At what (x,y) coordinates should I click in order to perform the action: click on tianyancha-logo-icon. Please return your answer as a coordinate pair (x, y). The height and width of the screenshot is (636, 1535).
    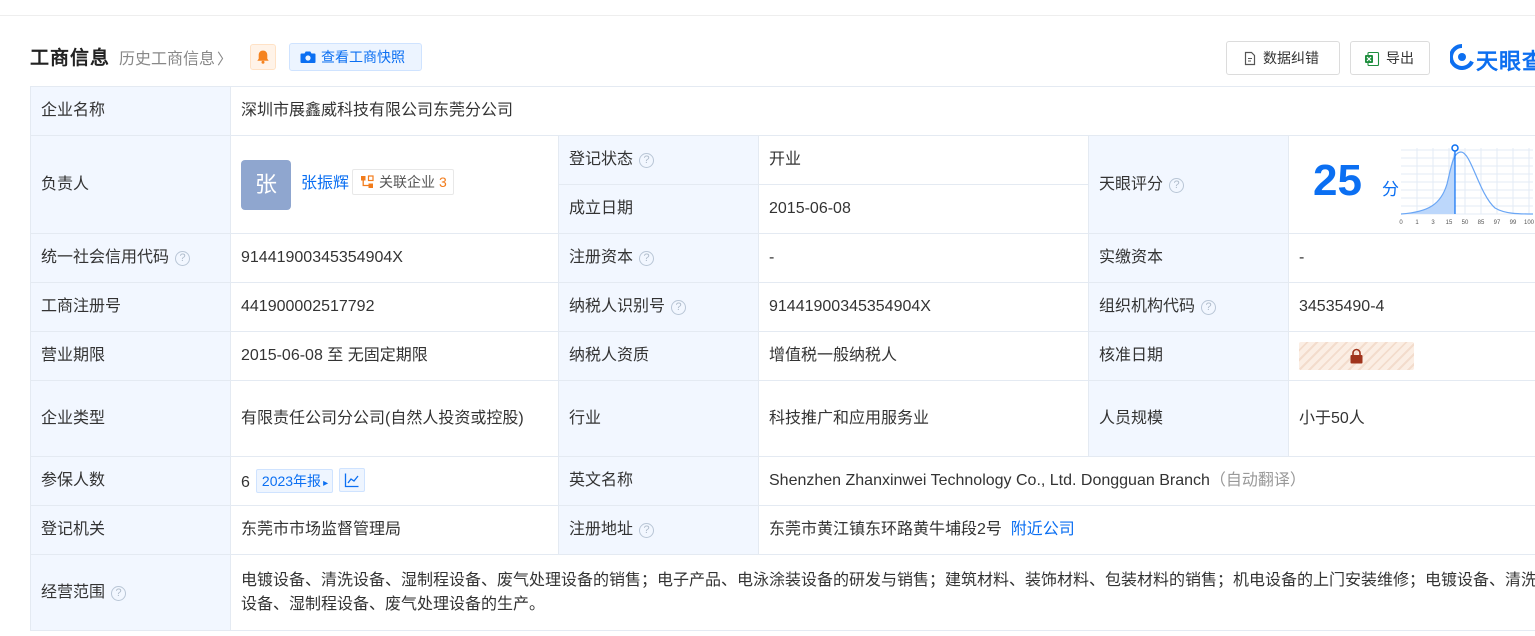
    Looking at the image, I should click on (1462, 57).